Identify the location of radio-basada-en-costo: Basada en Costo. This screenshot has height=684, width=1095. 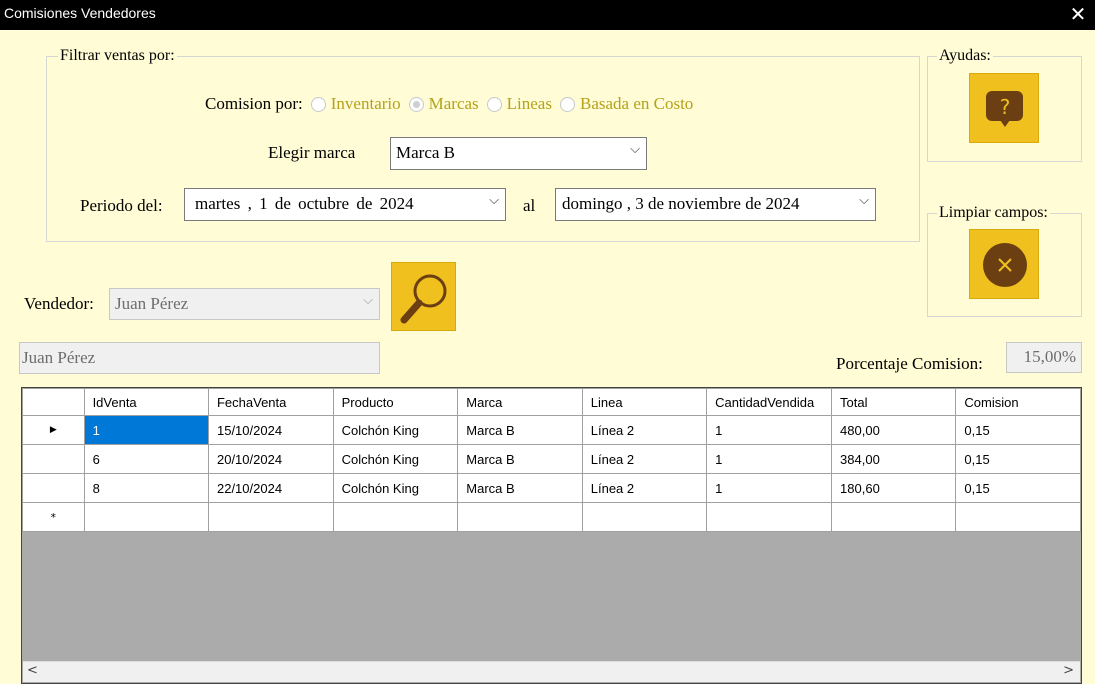
(622, 104).